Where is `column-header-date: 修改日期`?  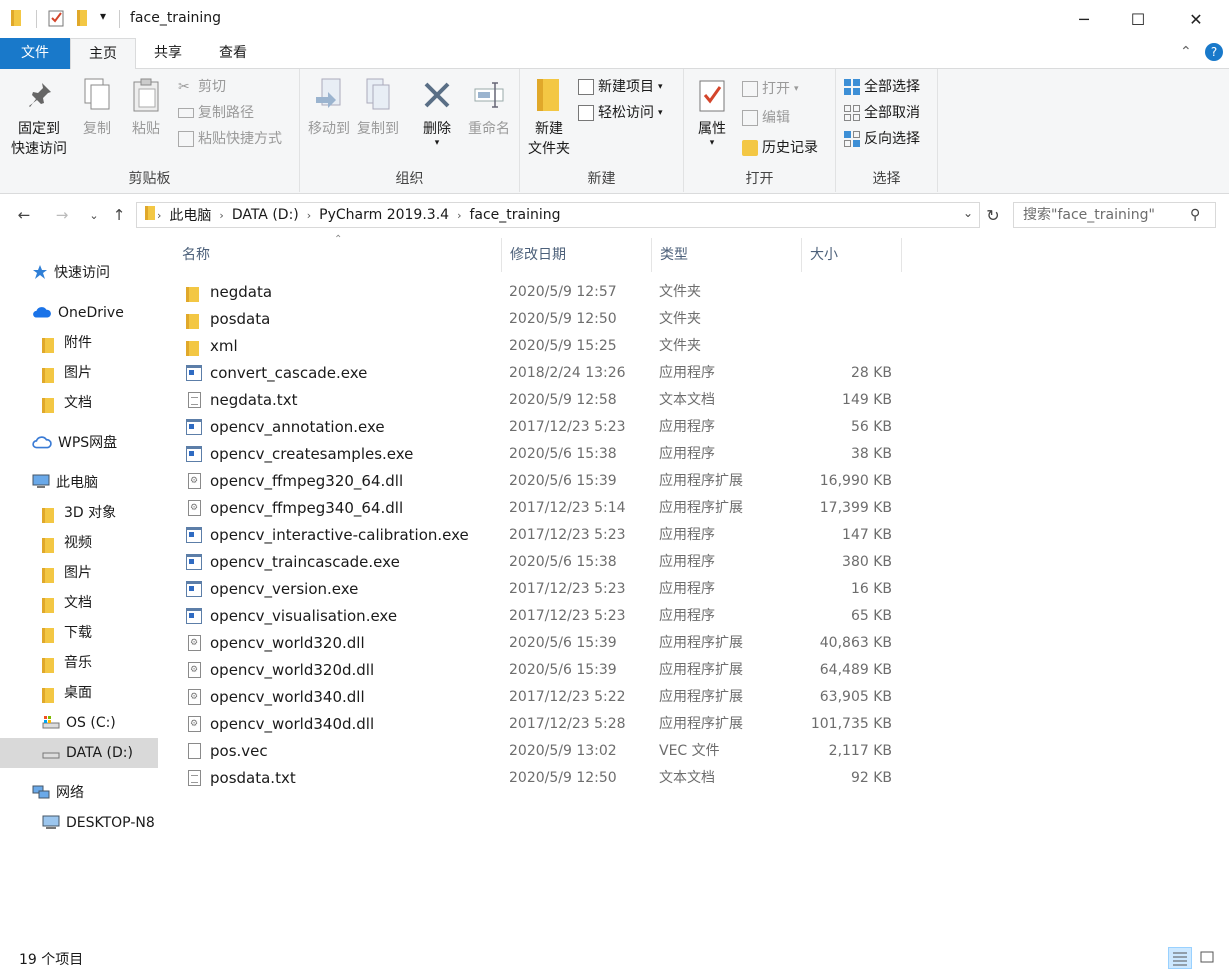
column-header-date: 修改日期 is located at coordinates (577, 255).